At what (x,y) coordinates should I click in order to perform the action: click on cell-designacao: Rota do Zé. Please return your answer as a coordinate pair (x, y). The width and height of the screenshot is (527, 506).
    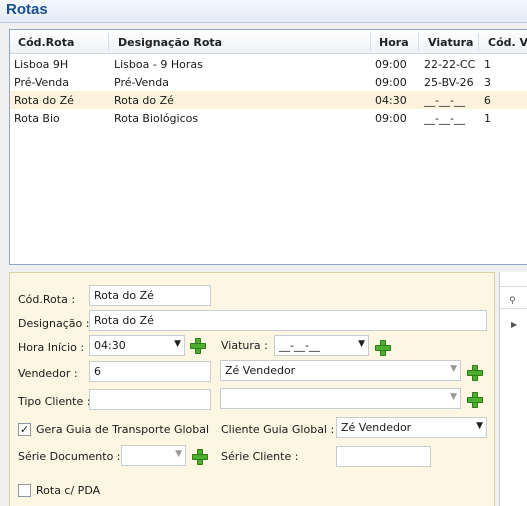
    Looking at the image, I should click on (144, 100).